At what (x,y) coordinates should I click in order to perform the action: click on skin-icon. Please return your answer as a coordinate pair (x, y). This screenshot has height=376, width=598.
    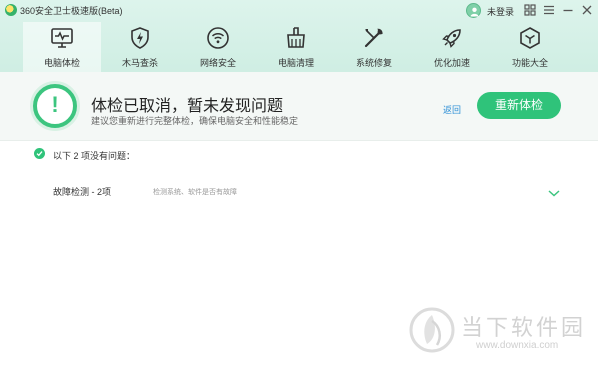
    Looking at the image, I should click on (530, 10).